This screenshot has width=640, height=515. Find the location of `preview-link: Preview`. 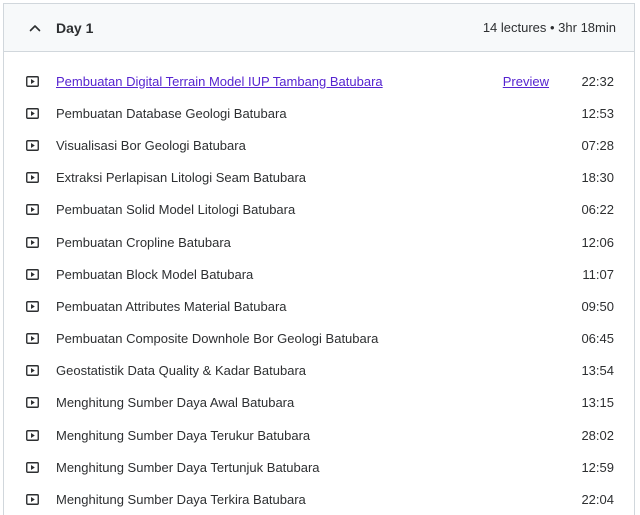

preview-link: Preview is located at coordinates (526, 81).